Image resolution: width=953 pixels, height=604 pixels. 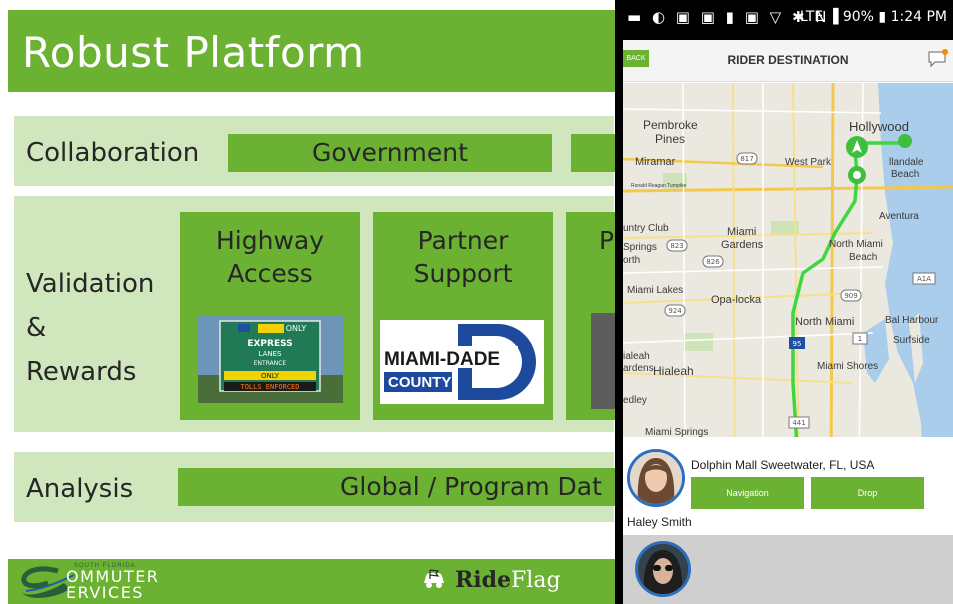 I want to click on map-label-miami-gardens-2: Gardens, so click(x=742, y=245).